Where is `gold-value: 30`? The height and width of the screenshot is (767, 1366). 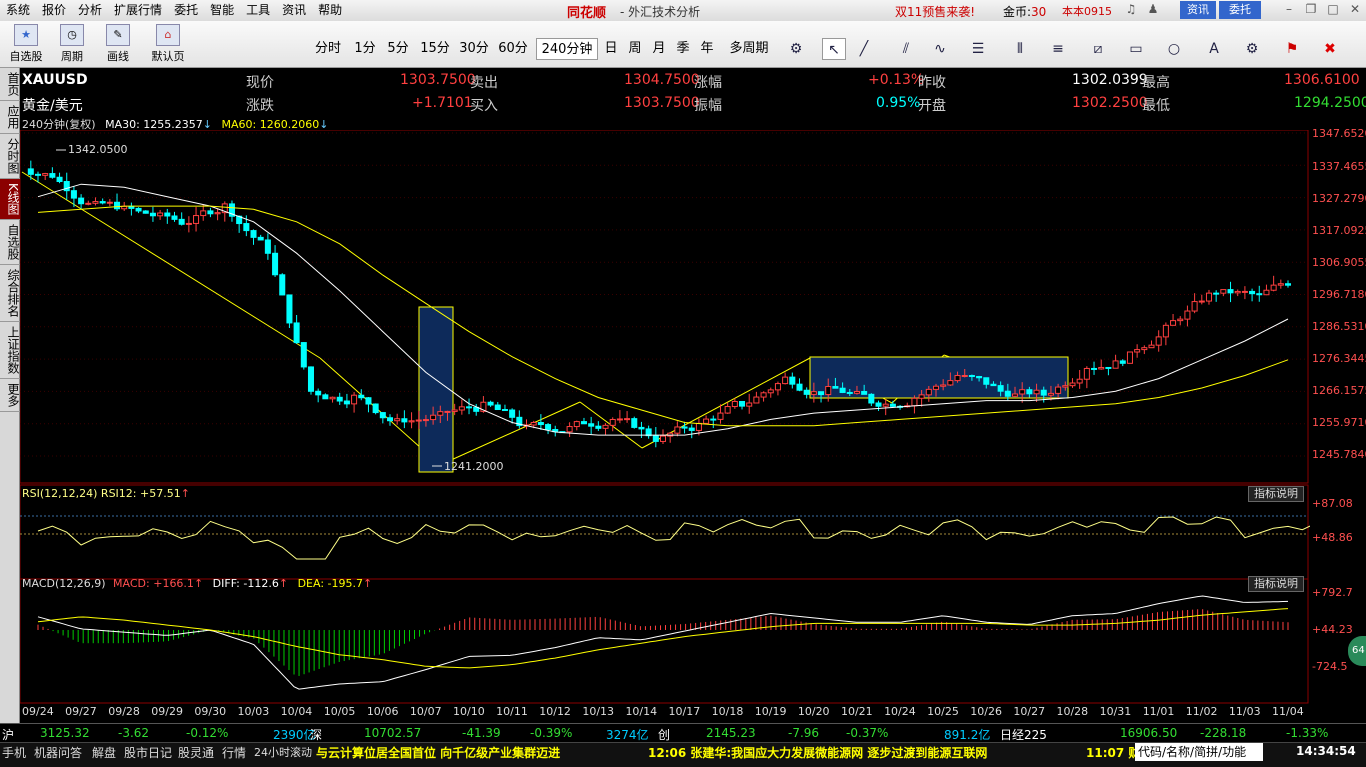
gold-value: 30 is located at coordinates (1039, 12).